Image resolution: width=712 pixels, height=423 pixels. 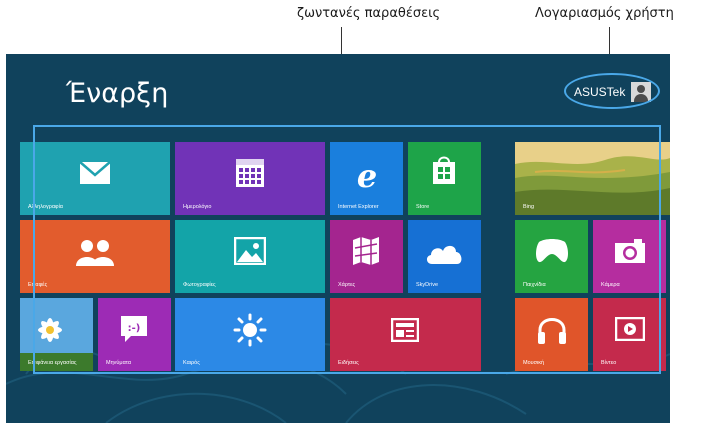 I want to click on user-account-callout: Λογαριασμός χρήστη, so click(x=604, y=13).